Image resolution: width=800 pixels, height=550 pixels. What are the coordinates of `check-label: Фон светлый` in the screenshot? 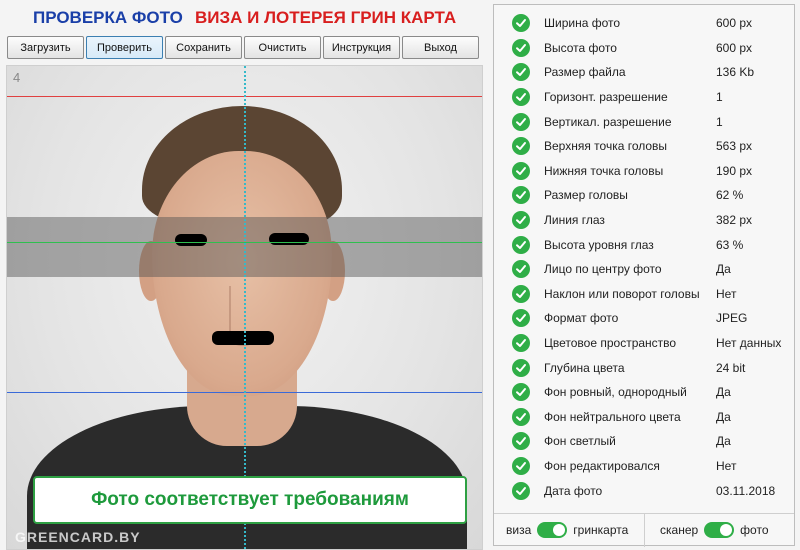 It's located at (580, 441).